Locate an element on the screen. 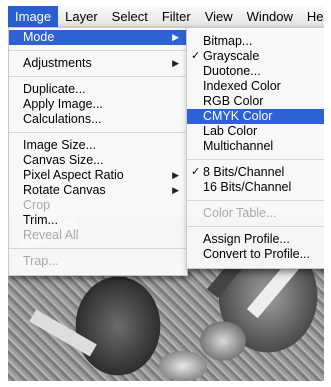 The image size is (331, 387). submenu-item-multichannel: Multichannel is located at coordinates (255, 146).